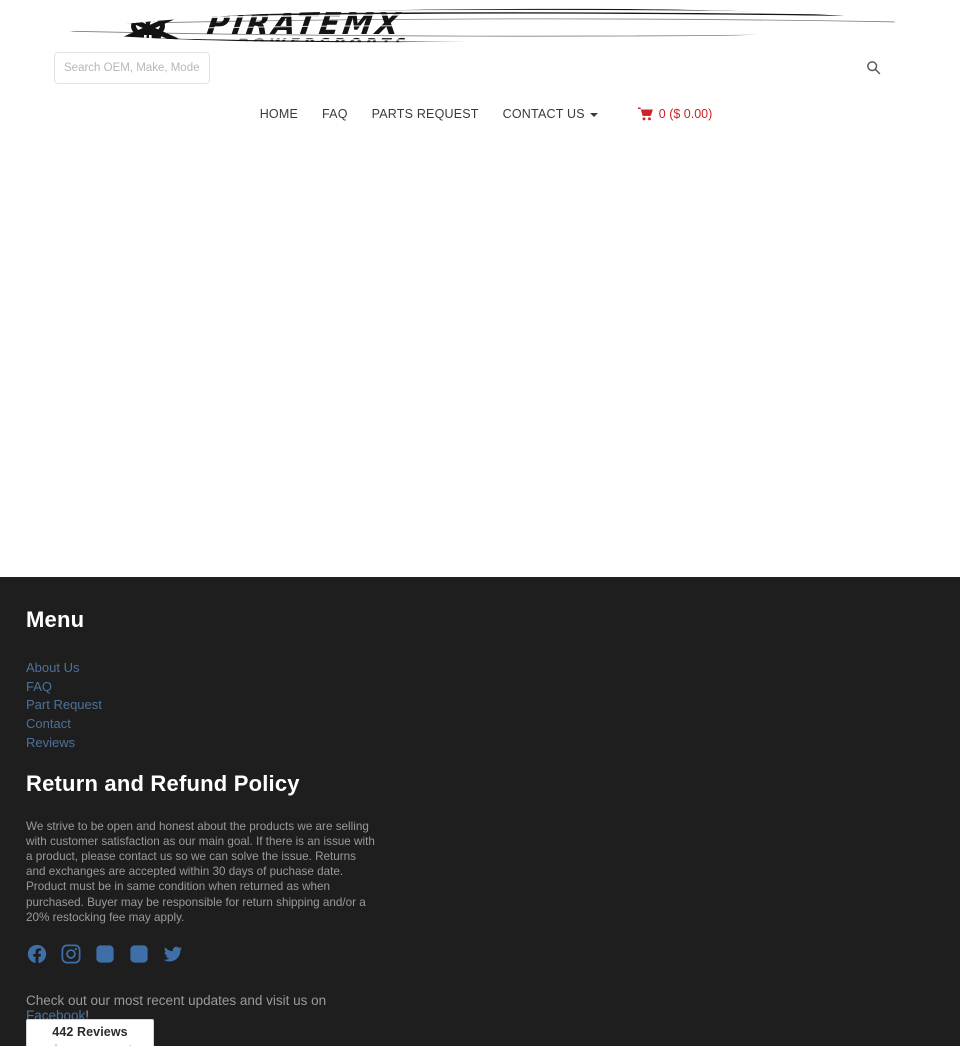  I want to click on logo-container: PIRATEMX POWERSPORTS, so click(480, 26).